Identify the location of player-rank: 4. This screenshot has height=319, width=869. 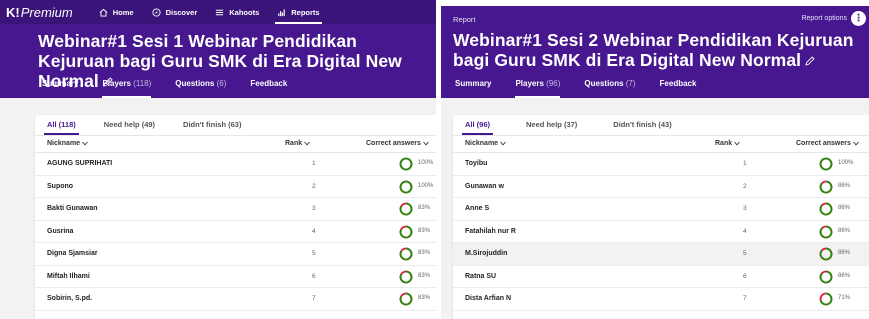
(314, 231).